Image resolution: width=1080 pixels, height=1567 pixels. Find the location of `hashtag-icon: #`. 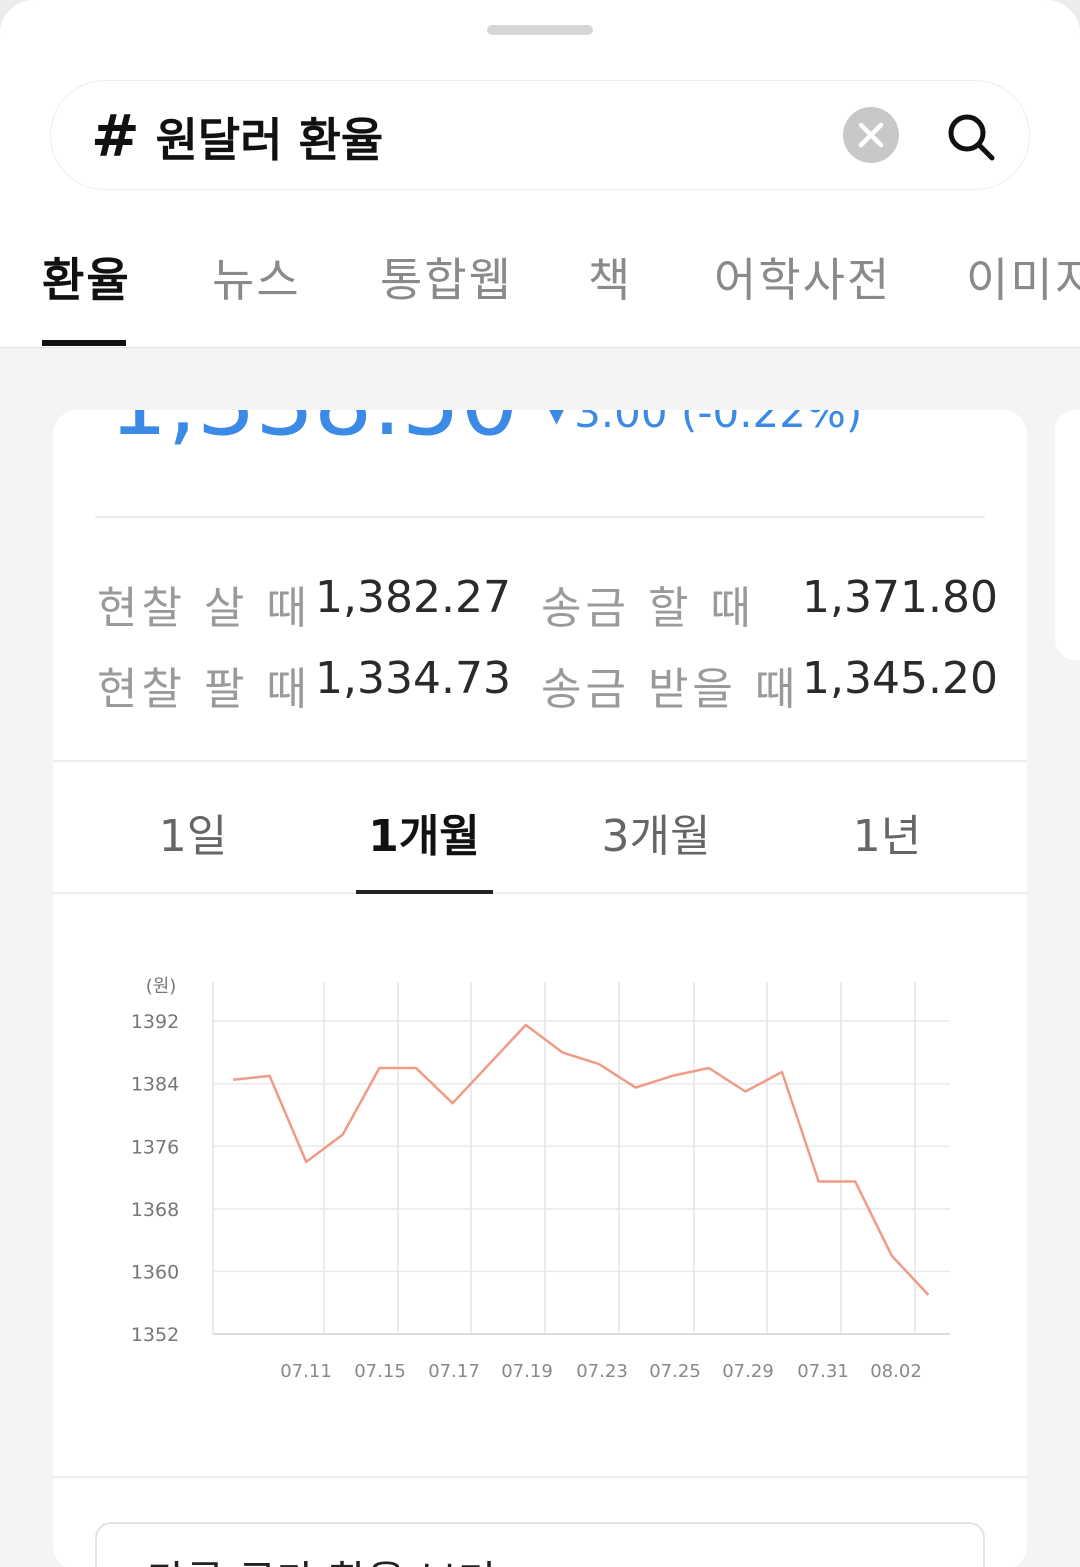

hashtag-icon: # is located at coordinates (115, 136).